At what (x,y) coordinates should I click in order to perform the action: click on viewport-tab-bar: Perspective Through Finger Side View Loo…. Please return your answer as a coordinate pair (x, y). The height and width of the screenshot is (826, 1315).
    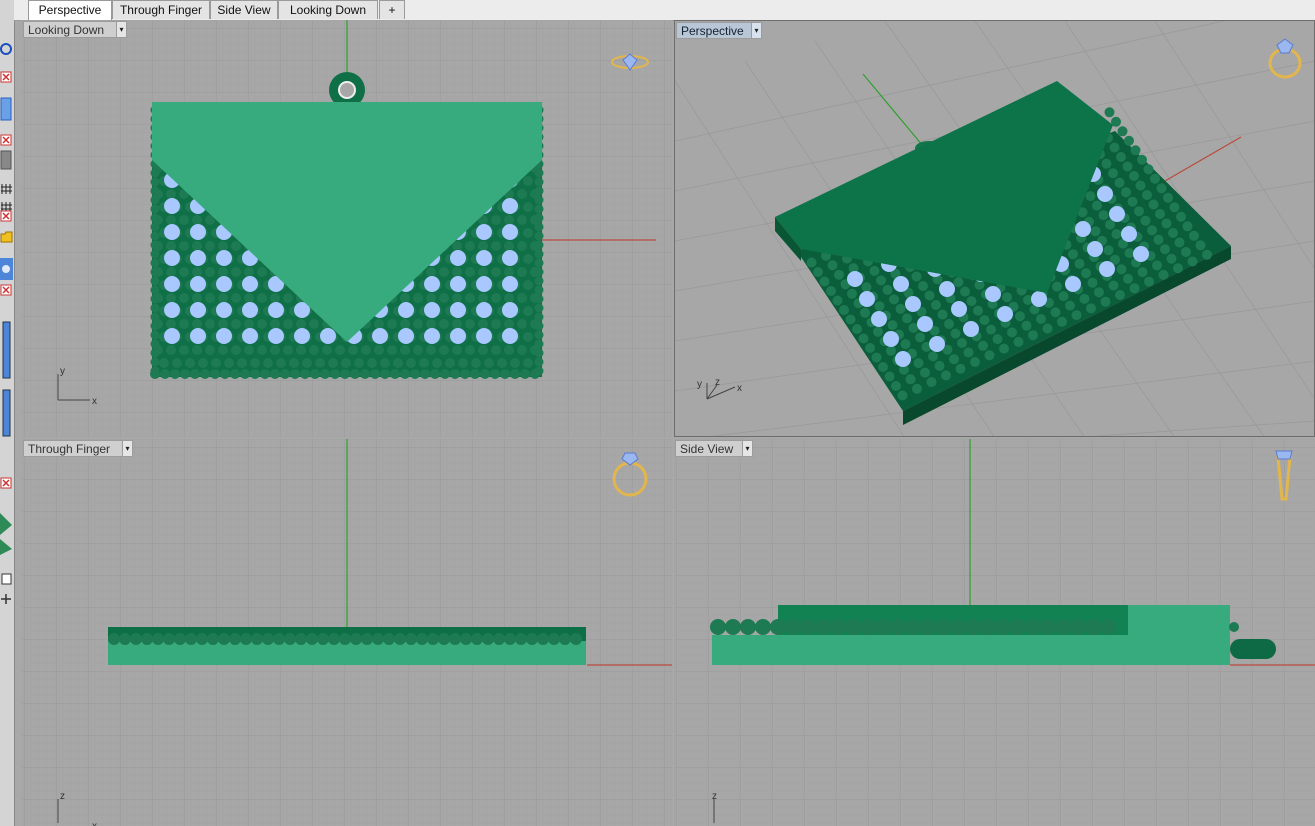
    Looking at the image, I should click on (664, 10).